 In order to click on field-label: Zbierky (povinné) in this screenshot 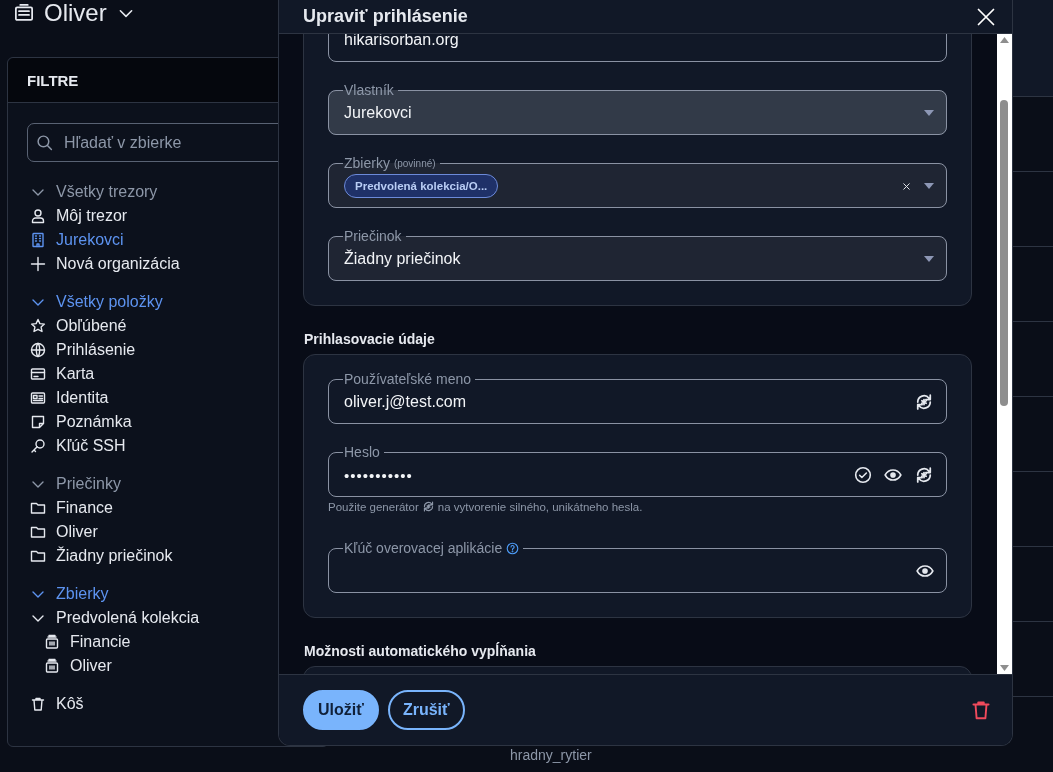, I will do `click(390, 163)`.